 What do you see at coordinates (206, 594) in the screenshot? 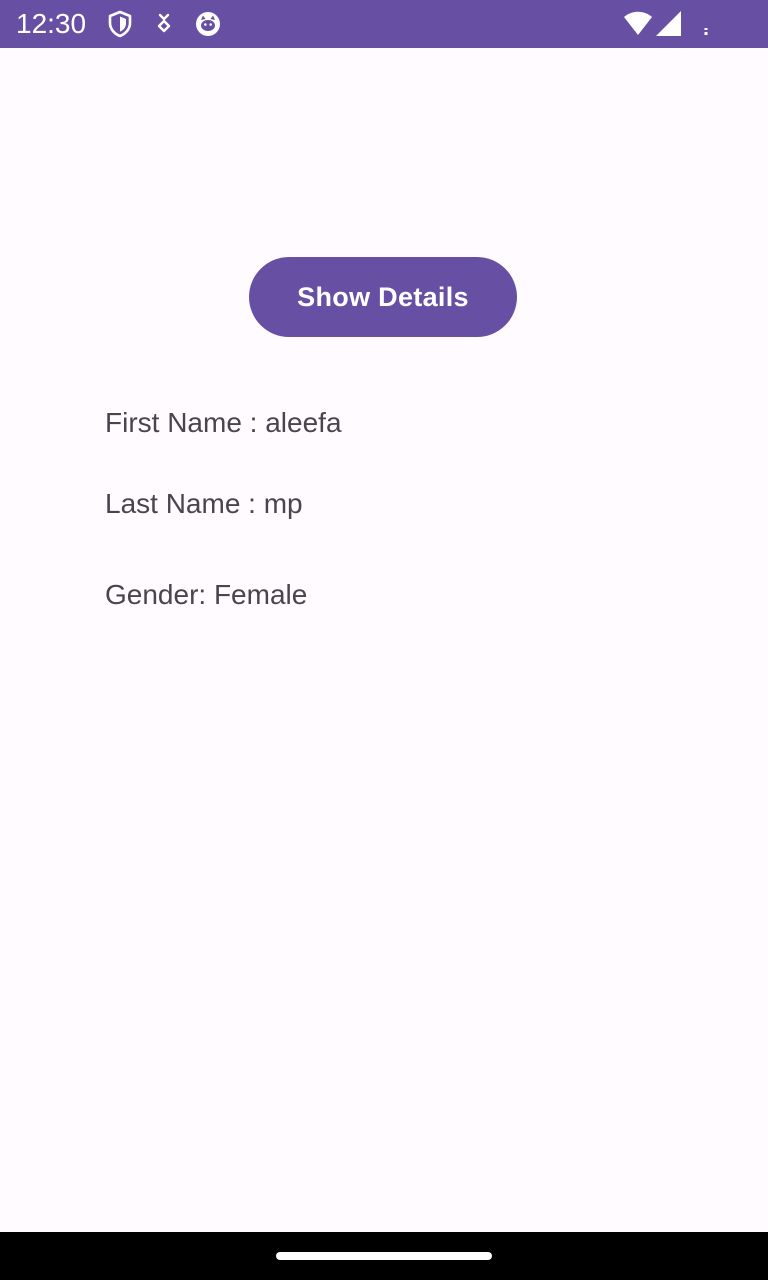
I see `gender-text: Gender: Female` at bounding box center [206, 594].